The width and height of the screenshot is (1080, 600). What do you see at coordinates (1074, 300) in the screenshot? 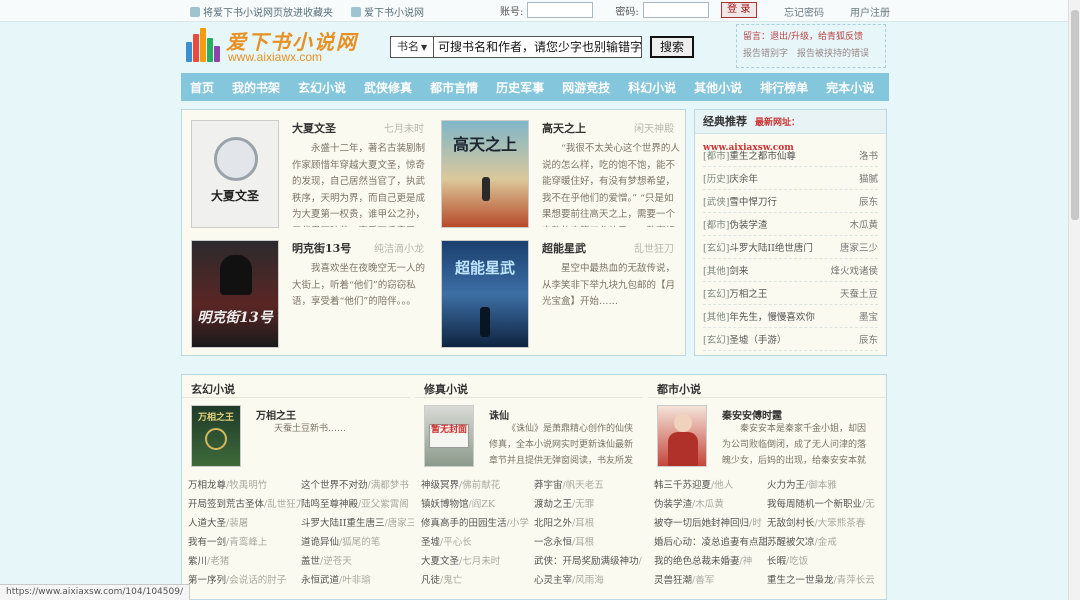
I see `page-scrollbar` at bounding box center [1074, 300].